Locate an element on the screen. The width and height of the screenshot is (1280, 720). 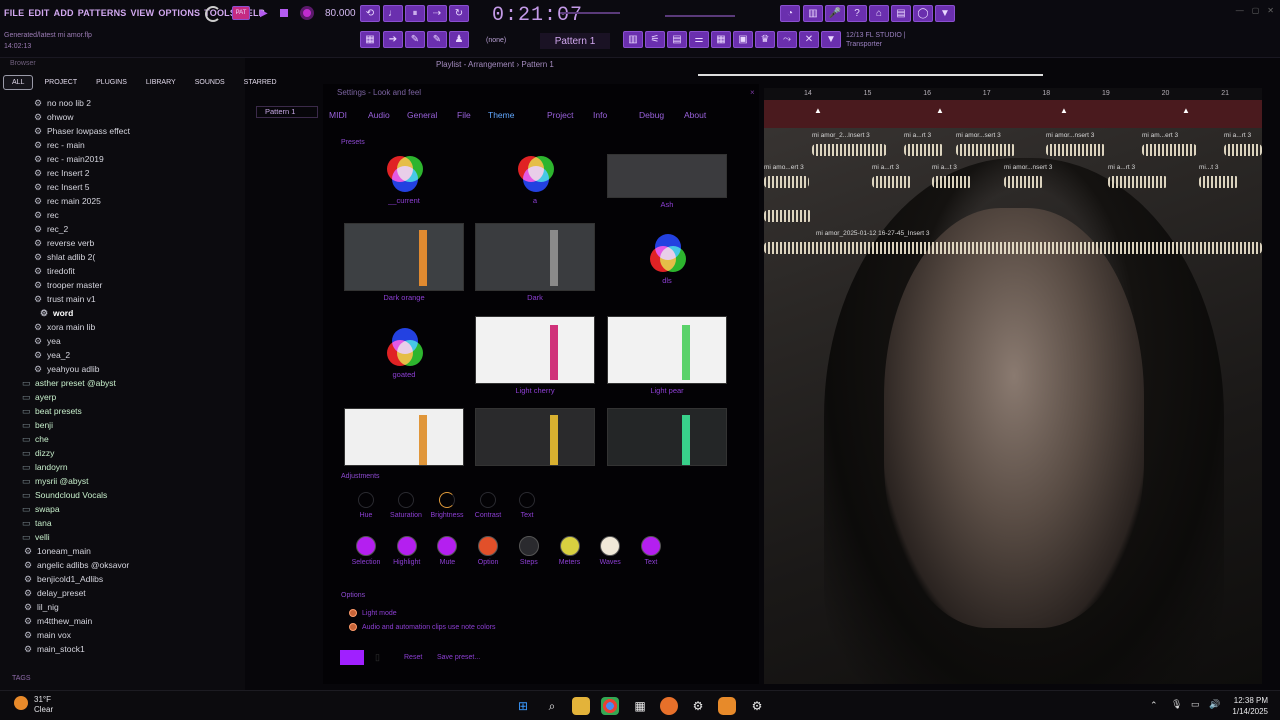
browser-preset-item: ⚙ main_stock1 is located at coordinates (122, 649).